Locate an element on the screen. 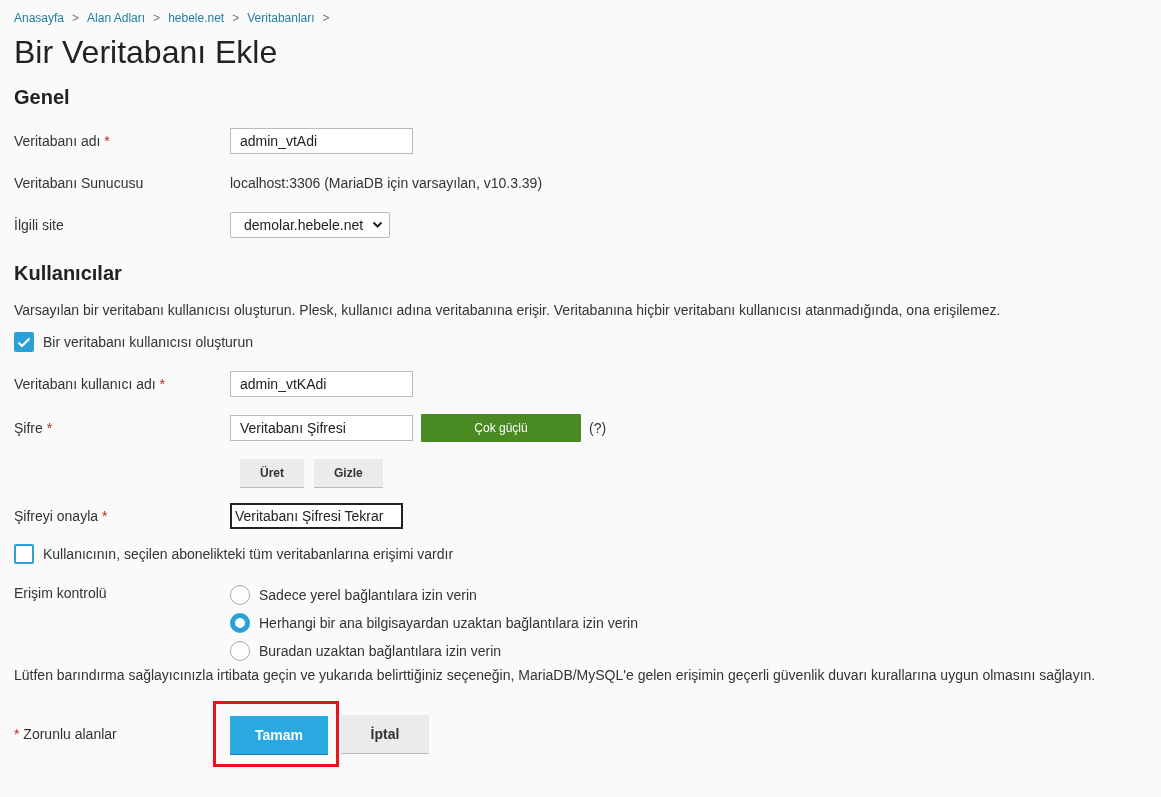 The image size is (1161, 797). checkbox-label: Kullanıcının, seçilen abonelikteki tüm veritabanlarına erişimi vardır is located at coordinates (248, 554).